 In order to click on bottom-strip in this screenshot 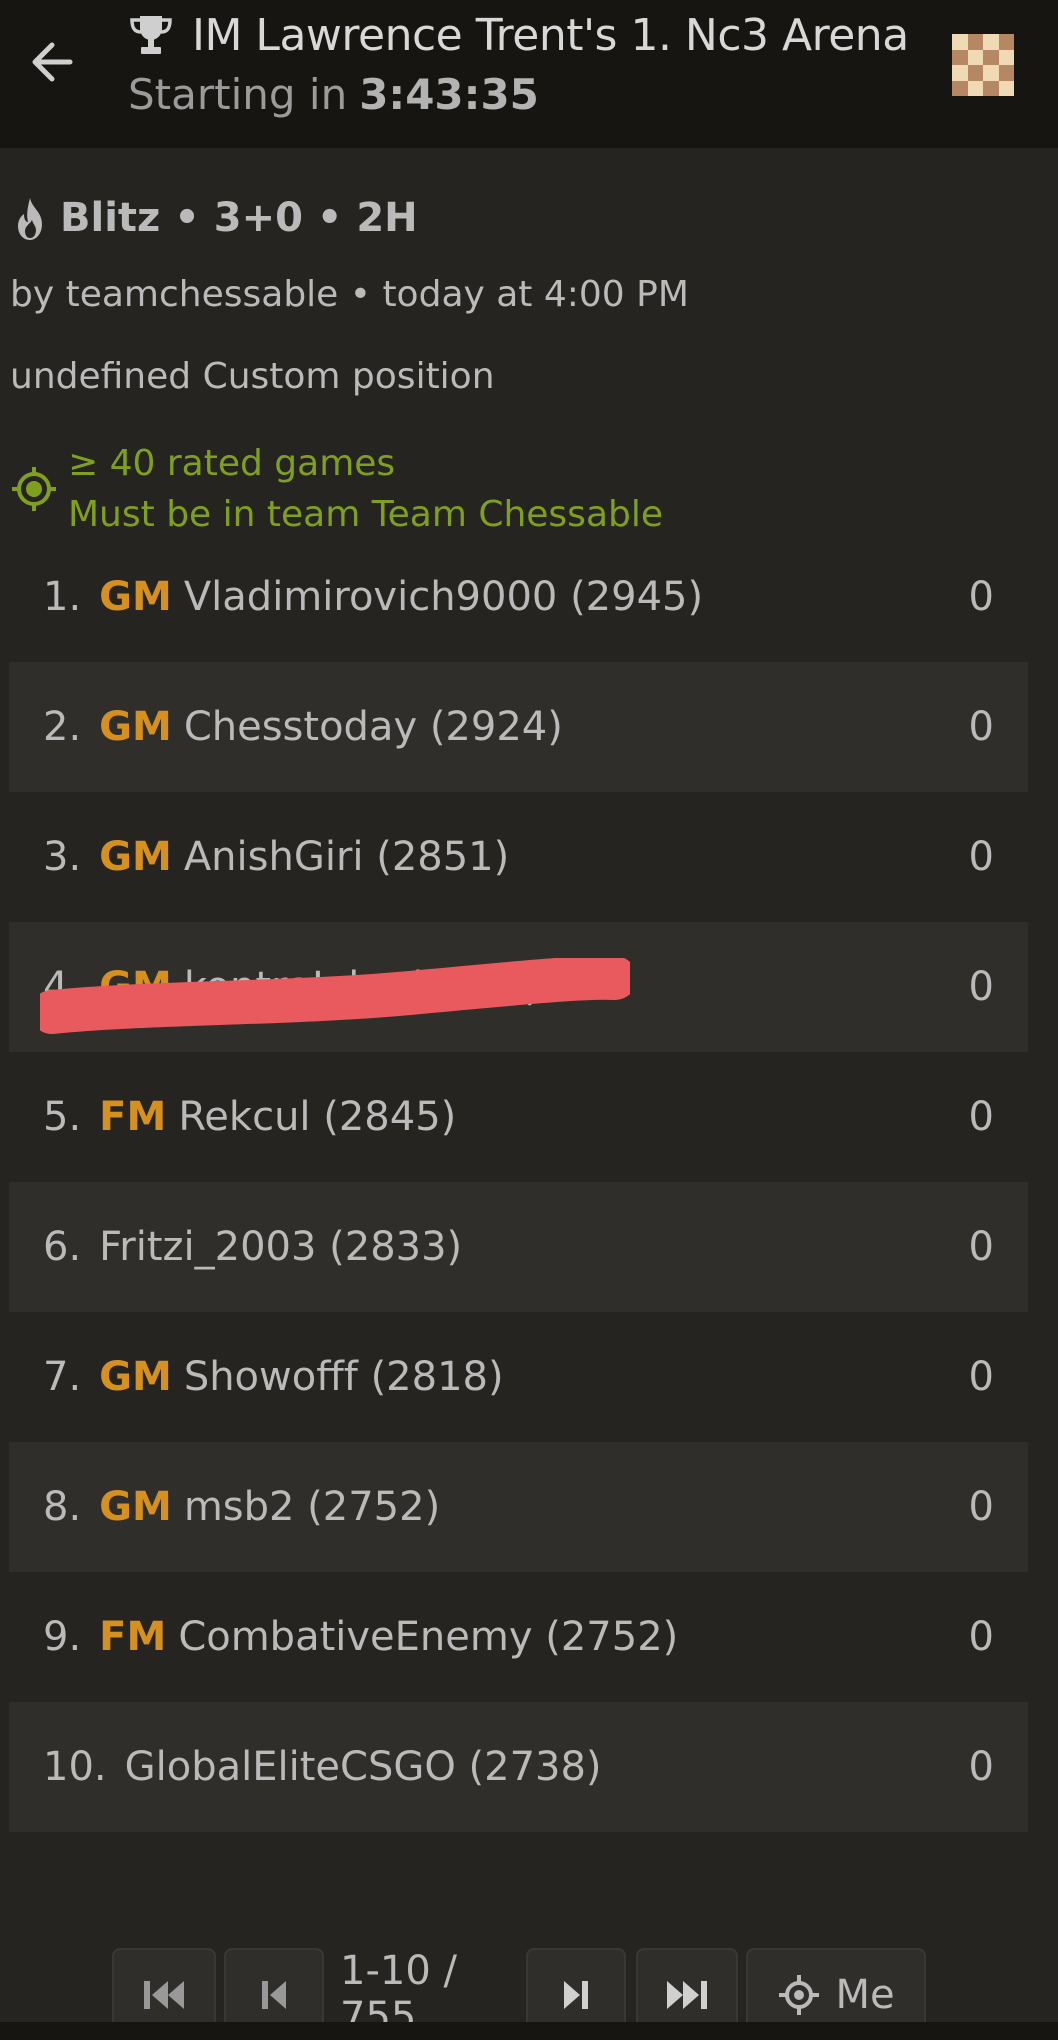, I will do `click(529, 2031)`.